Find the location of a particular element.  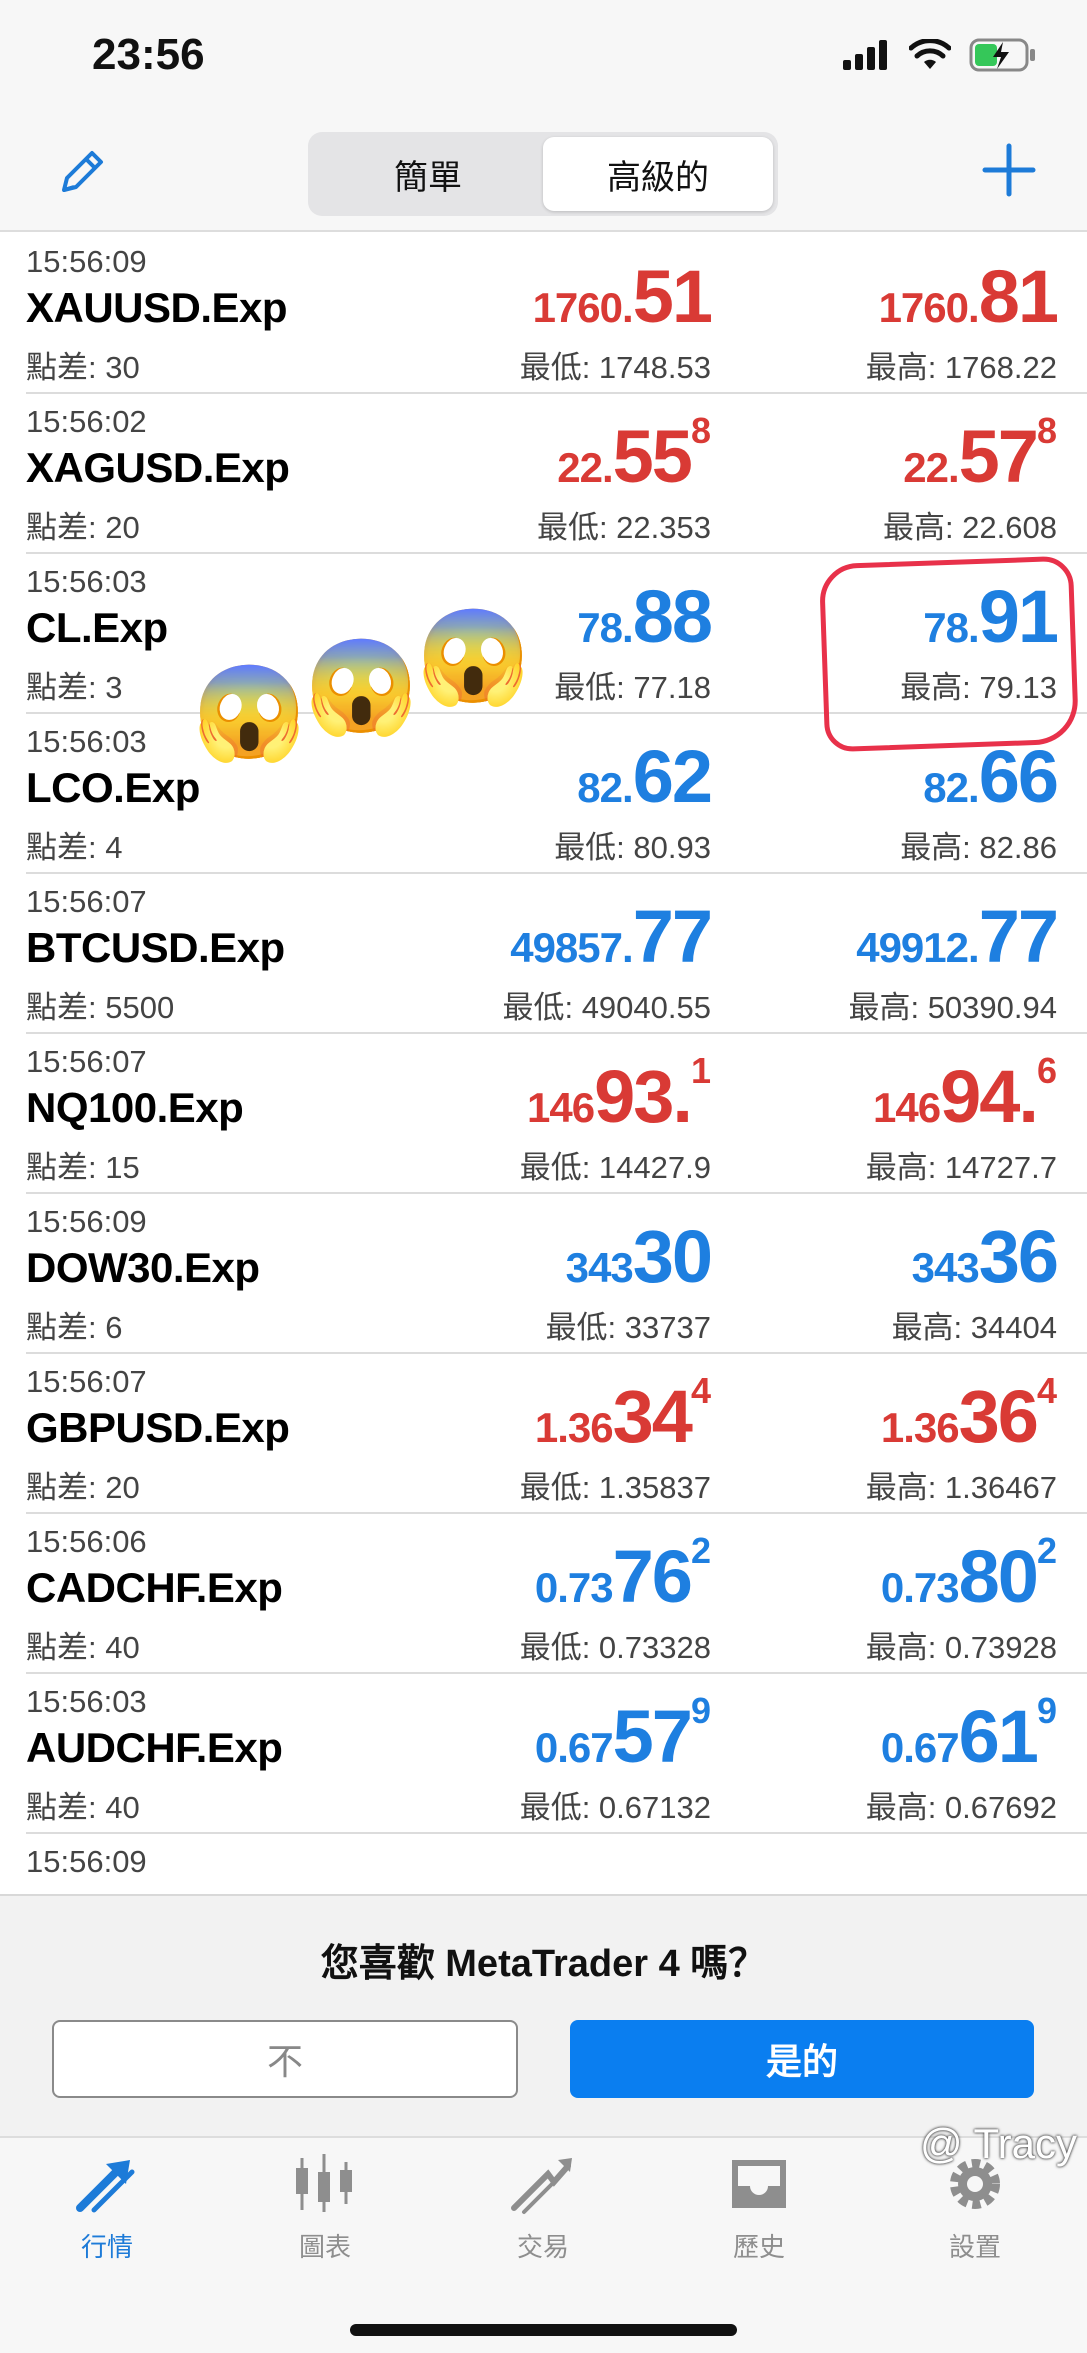

ask-price-main: 94. is located at coordinates (989, 1096).